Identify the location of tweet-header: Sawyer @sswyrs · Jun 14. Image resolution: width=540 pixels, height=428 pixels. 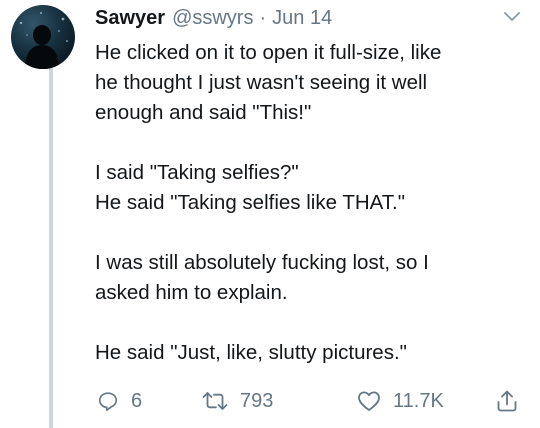
(213, 18).